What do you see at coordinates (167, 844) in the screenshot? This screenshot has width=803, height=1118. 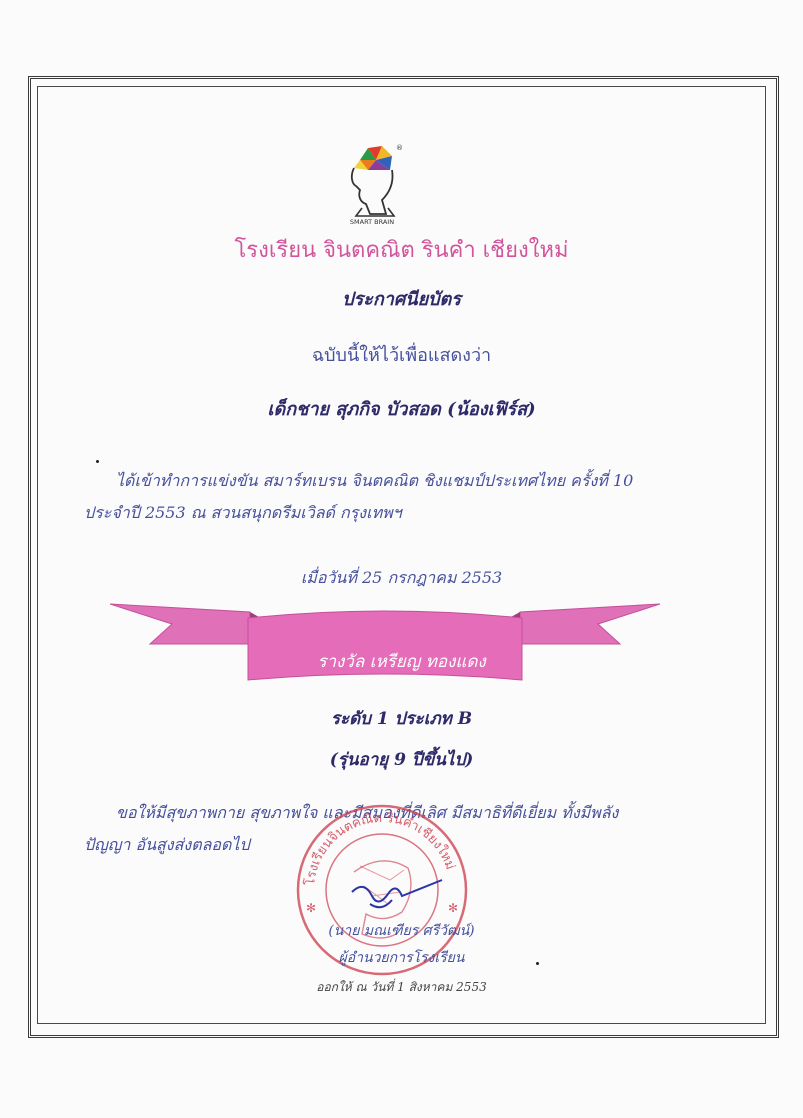 I see `wish-line-2: ปัญญา อันสูงส่งตลอดไป` at bounding box center [167, 844].